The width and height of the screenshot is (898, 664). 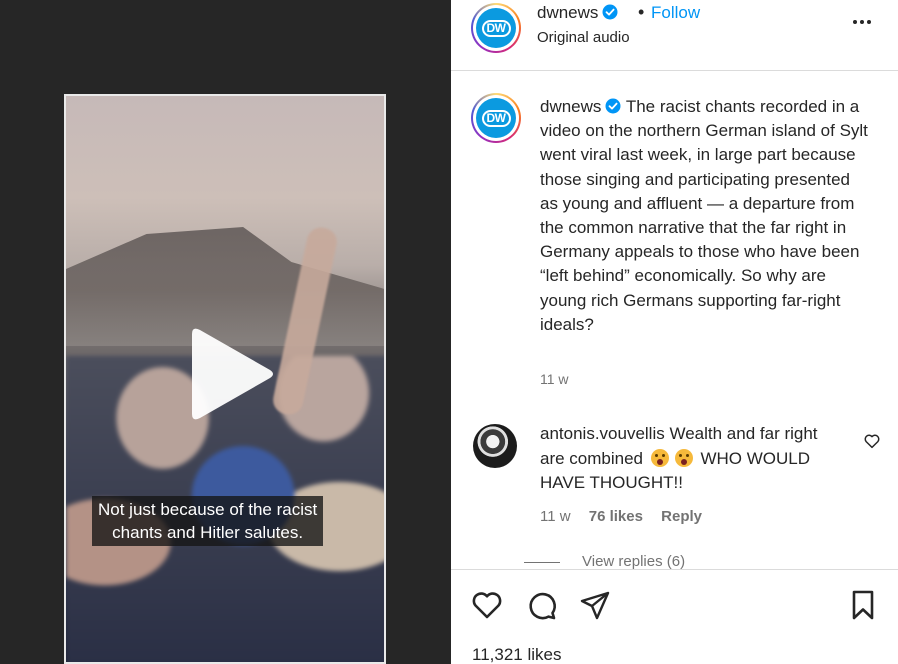 What do you see at coordinates (554, 379) in the screenshot?
I see `caption-timestamp: 11 w` at bounding box center [554, 379].